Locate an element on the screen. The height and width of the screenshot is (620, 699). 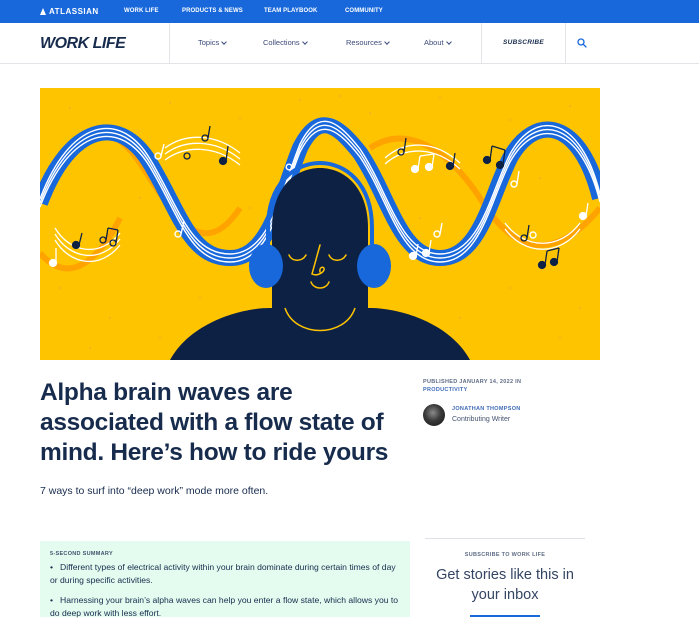
search-icon is located at coordinates (582, 43).